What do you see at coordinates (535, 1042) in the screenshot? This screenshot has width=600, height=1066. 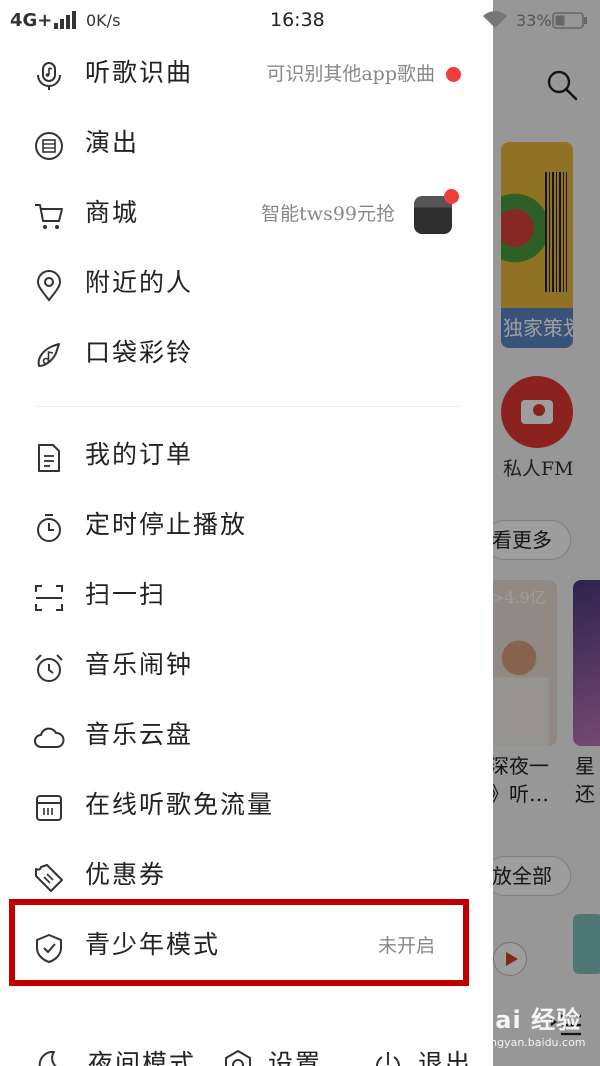 I see `watermark-url: jingyan.baidu.com` at bounding box center [535, 1042].